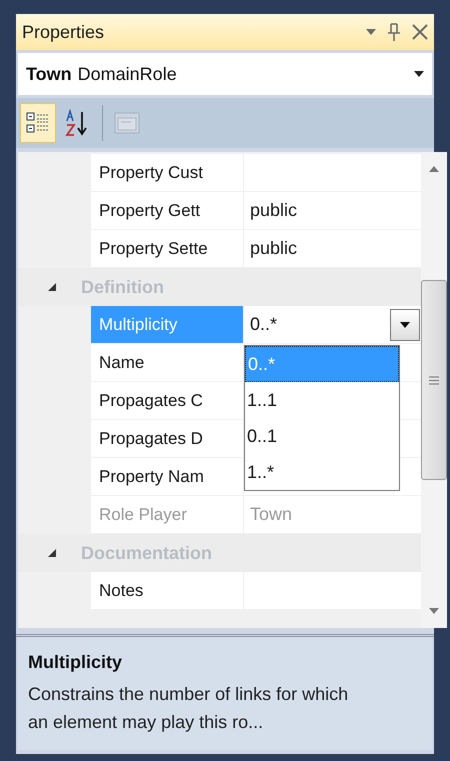 Image resolution: width=450 pixels, height=761 pixels. What do you see at coordinates (434, 611) in the screenshot?
I see `scroll-down-icon` at bounding box center [434, 611].